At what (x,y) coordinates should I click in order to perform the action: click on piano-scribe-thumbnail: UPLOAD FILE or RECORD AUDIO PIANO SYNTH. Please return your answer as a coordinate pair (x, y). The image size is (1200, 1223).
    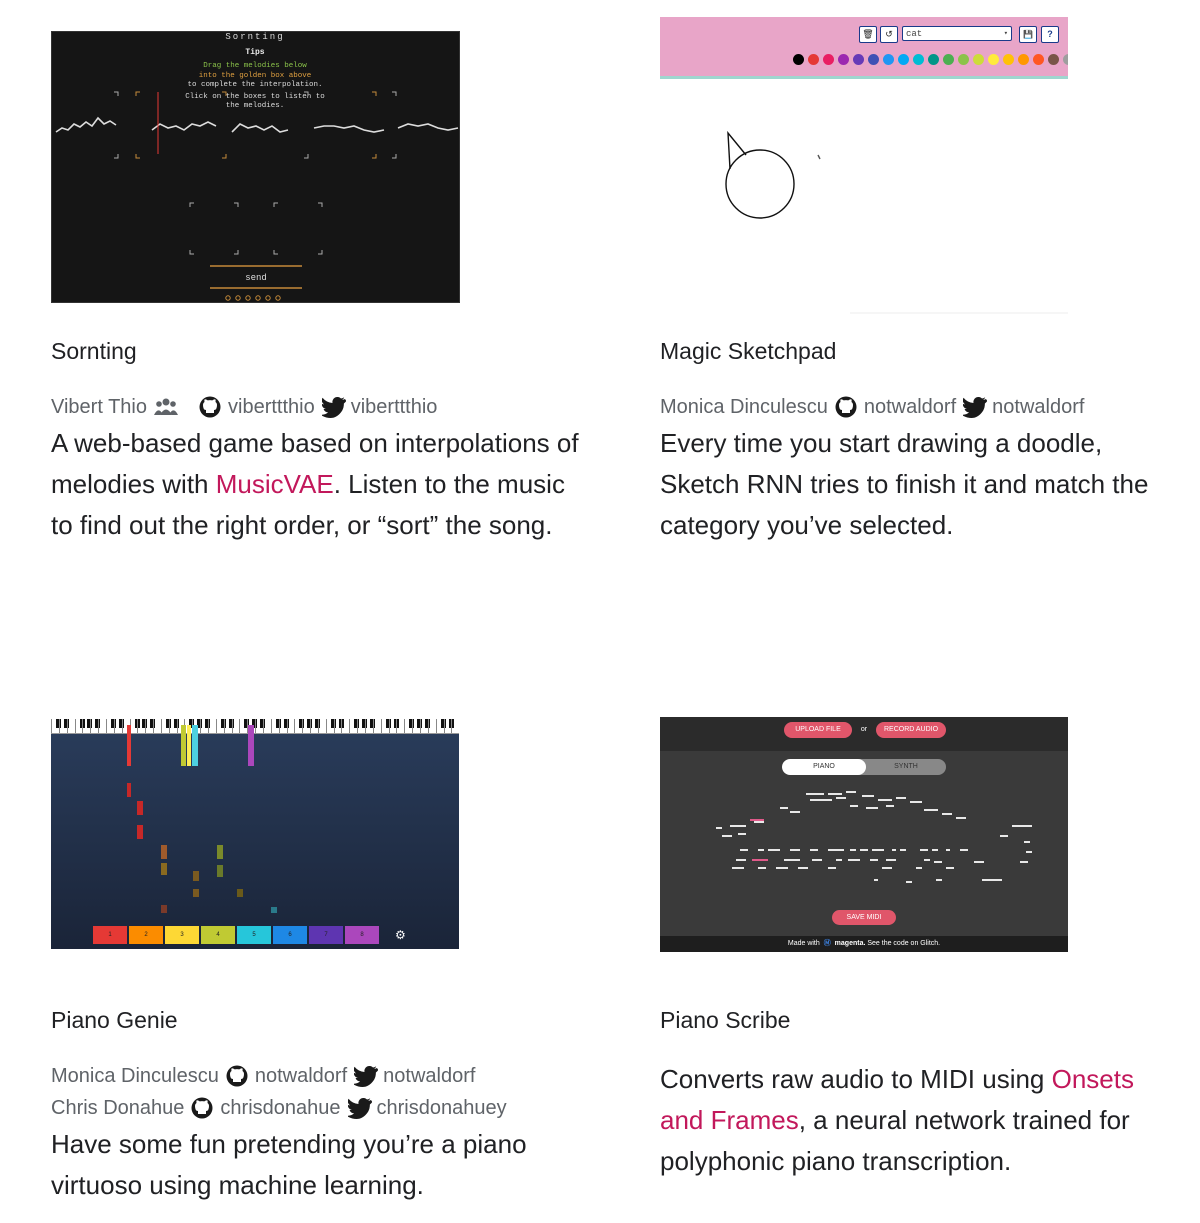
    Looking at the image, I should click on (864, 834).